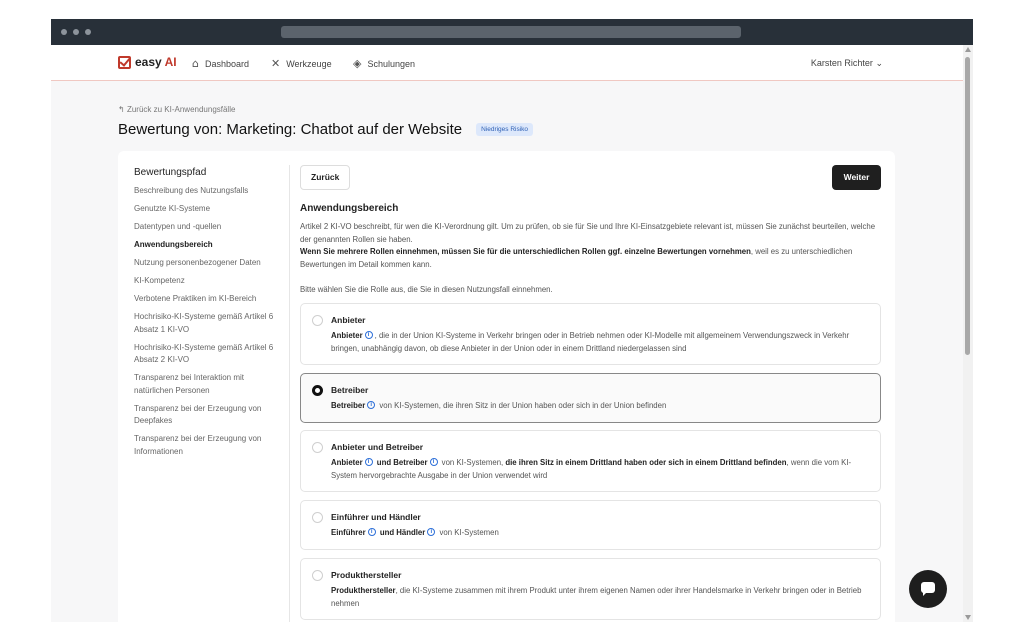 The width and height of the screenshot is (1024, 640). I want to click on option-title: Anbieter und Betreiber, so click(377, 447).